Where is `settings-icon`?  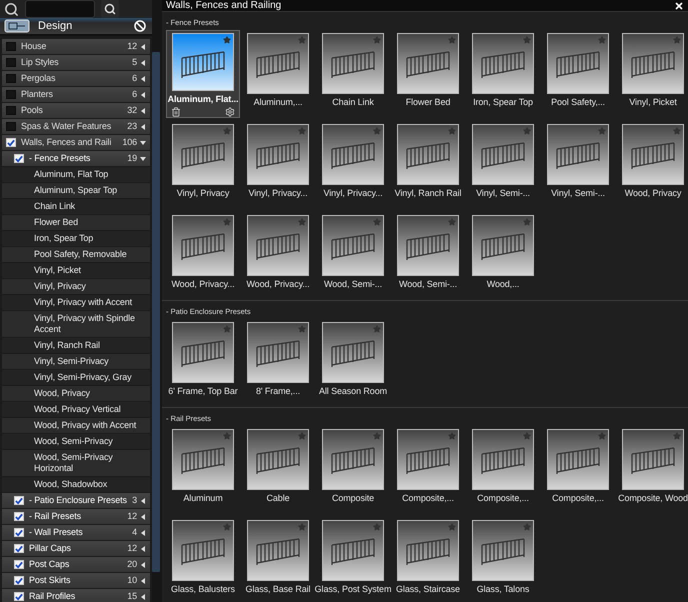
settings-icon is located at coordinates (230, 112).